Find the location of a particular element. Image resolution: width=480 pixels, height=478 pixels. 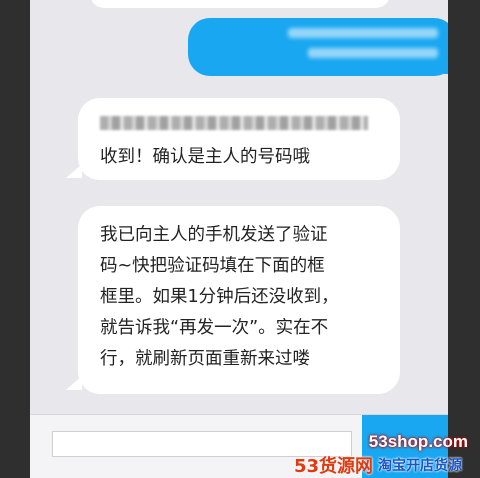

message-line: 行，就刷新页面重新来过喽 is located at coordinates (205, 359).